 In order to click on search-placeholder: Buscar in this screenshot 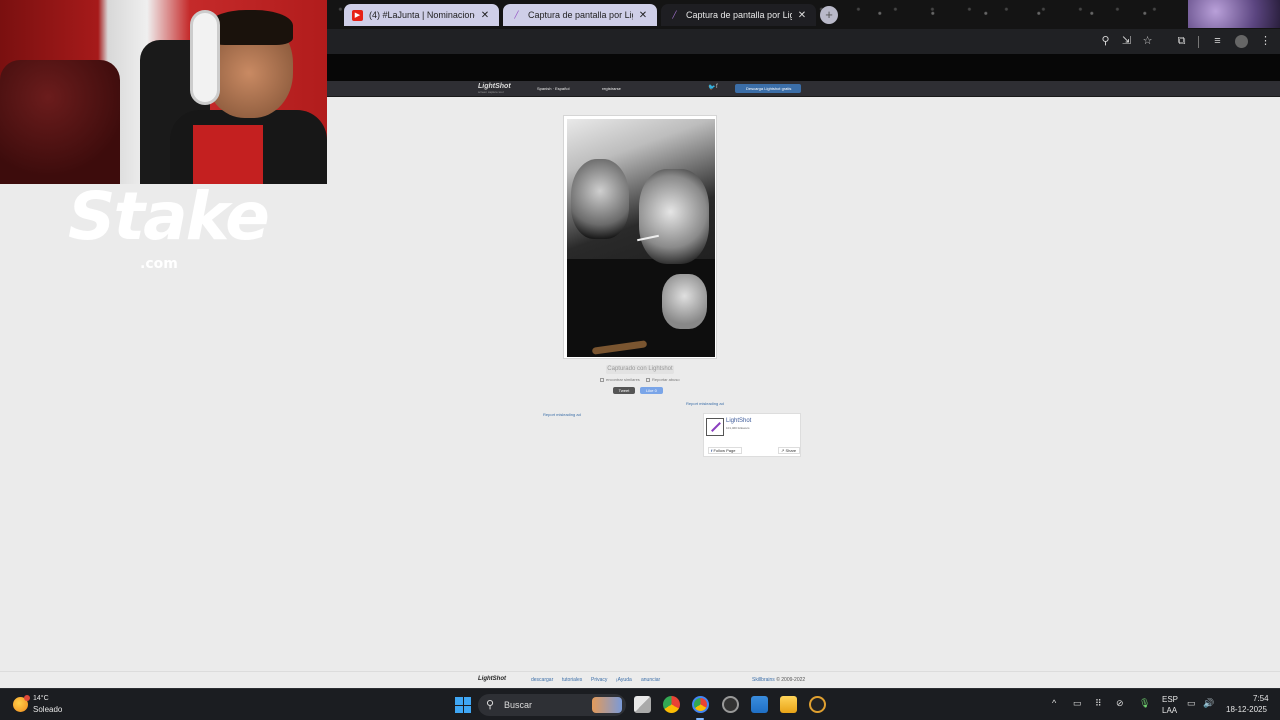, I will do `click(518, 705)`.